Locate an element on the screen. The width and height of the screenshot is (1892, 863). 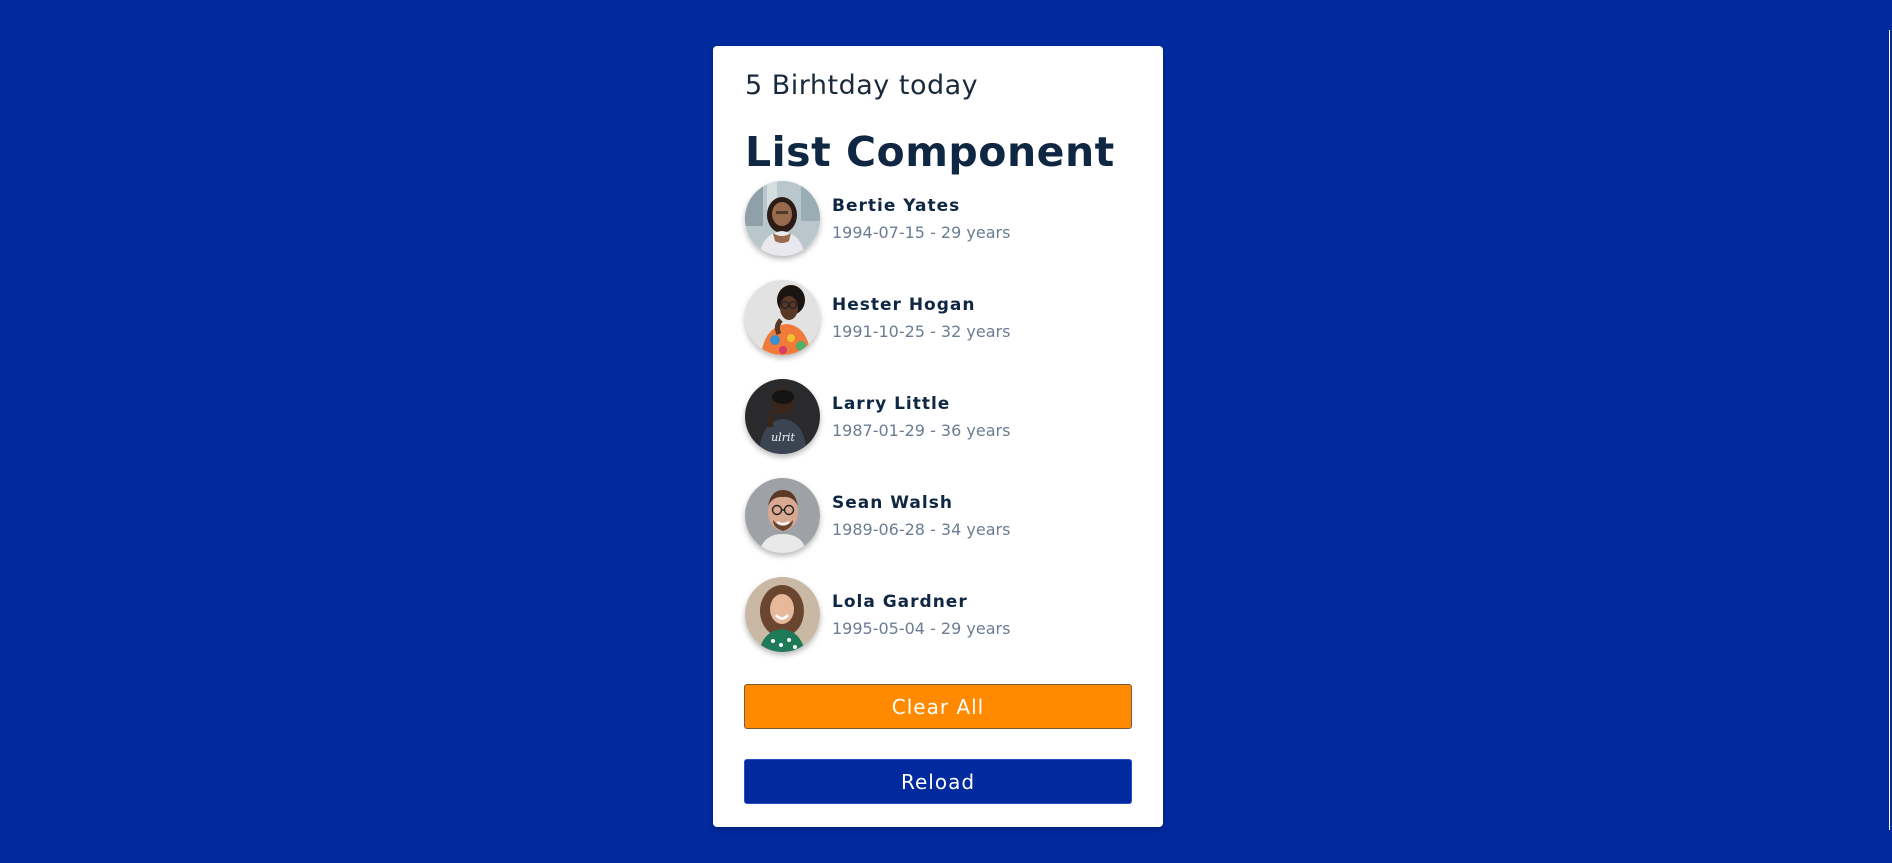
list-item: Bertie Yates 1994-07-15 - 29 years is located at coordinates (940, 230).